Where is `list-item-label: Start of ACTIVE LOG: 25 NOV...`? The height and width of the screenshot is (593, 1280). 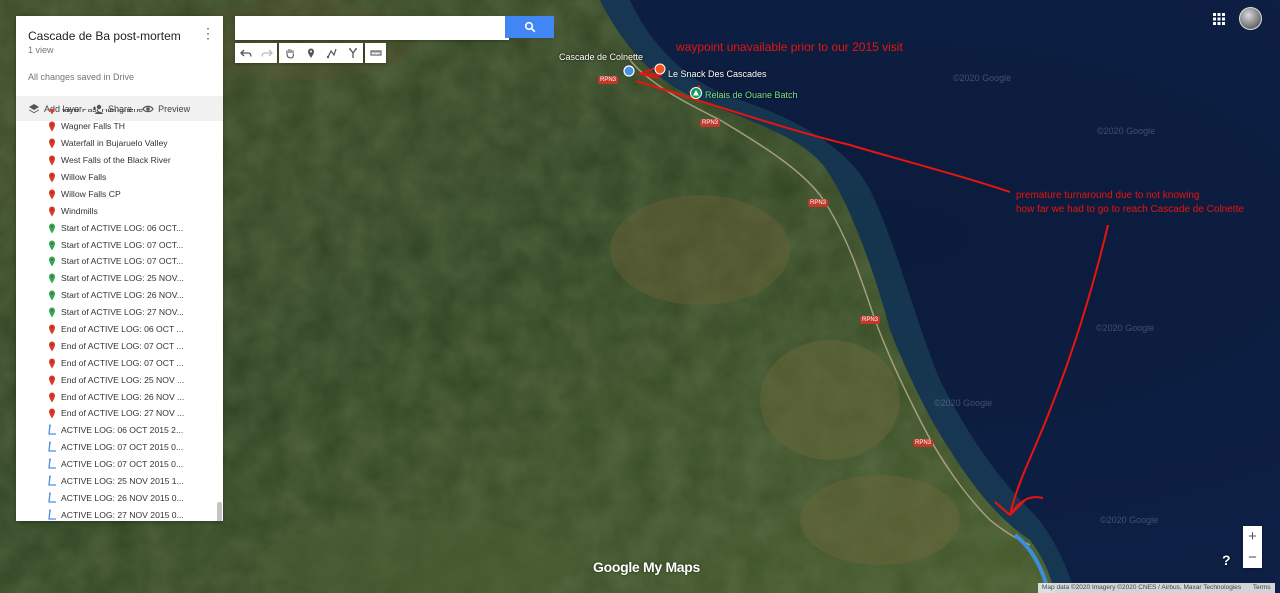
list-item-label: Start of ACTIVE LOG: 25 NOV... is located at coordinates (122, 278).